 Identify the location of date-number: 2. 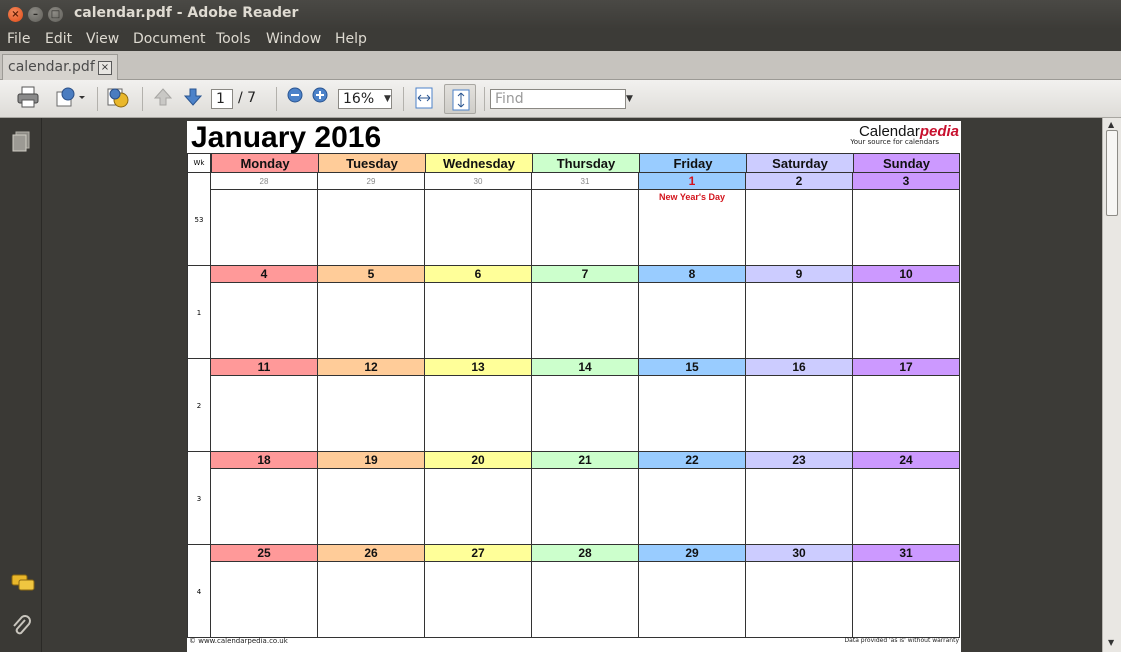
(799, 181).